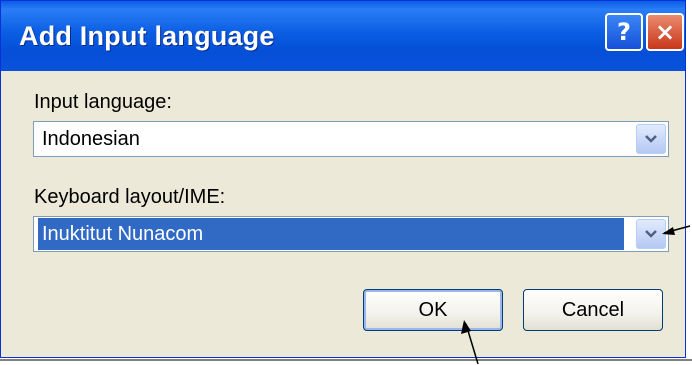 This screenshot has height=365, width=692. I want to click on input-language-dropdown-button, so click(651, 139).